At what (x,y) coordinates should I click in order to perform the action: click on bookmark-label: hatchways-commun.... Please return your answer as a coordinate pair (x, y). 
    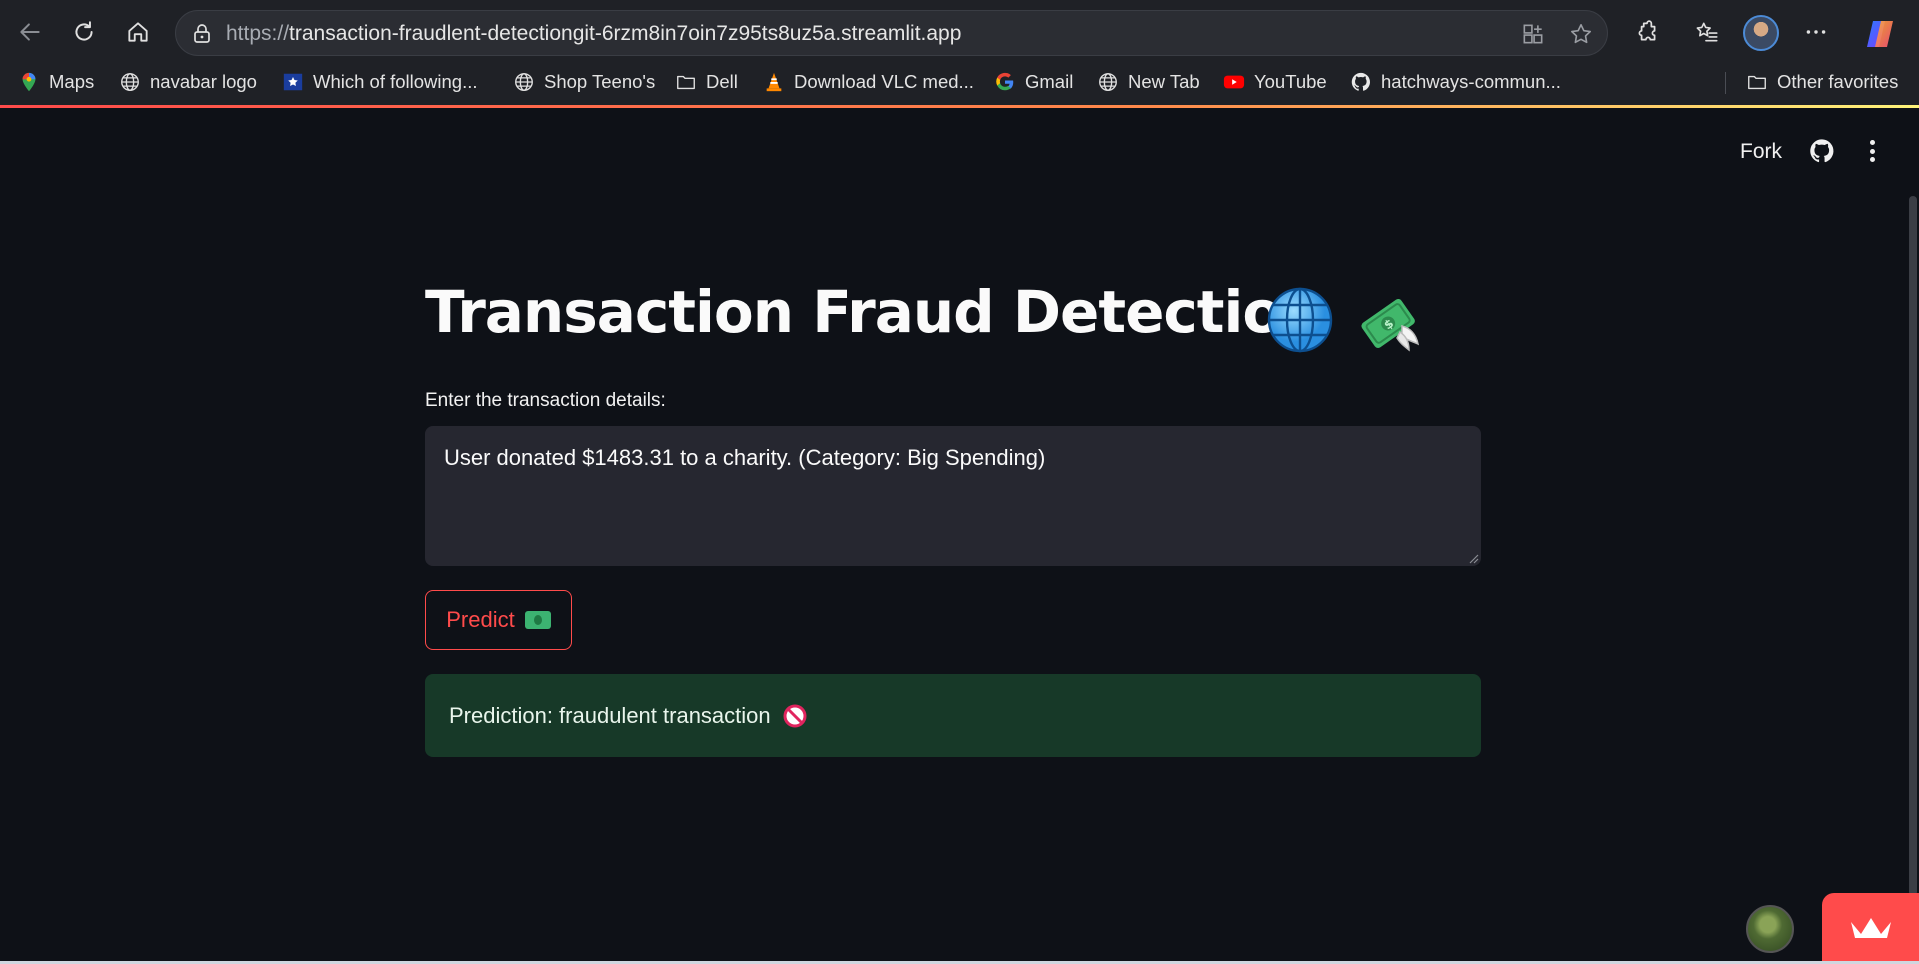
    Looking at the image, I should click on (1471, 81).